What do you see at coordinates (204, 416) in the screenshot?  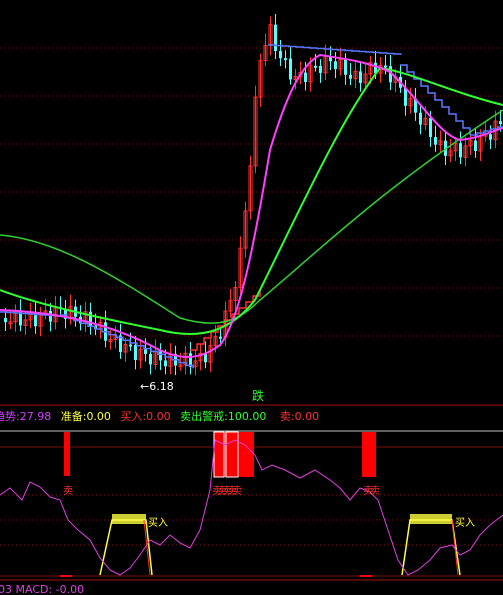 I see `sell-warning-label: 卖出警戒:` at bounding box center [204, 416].